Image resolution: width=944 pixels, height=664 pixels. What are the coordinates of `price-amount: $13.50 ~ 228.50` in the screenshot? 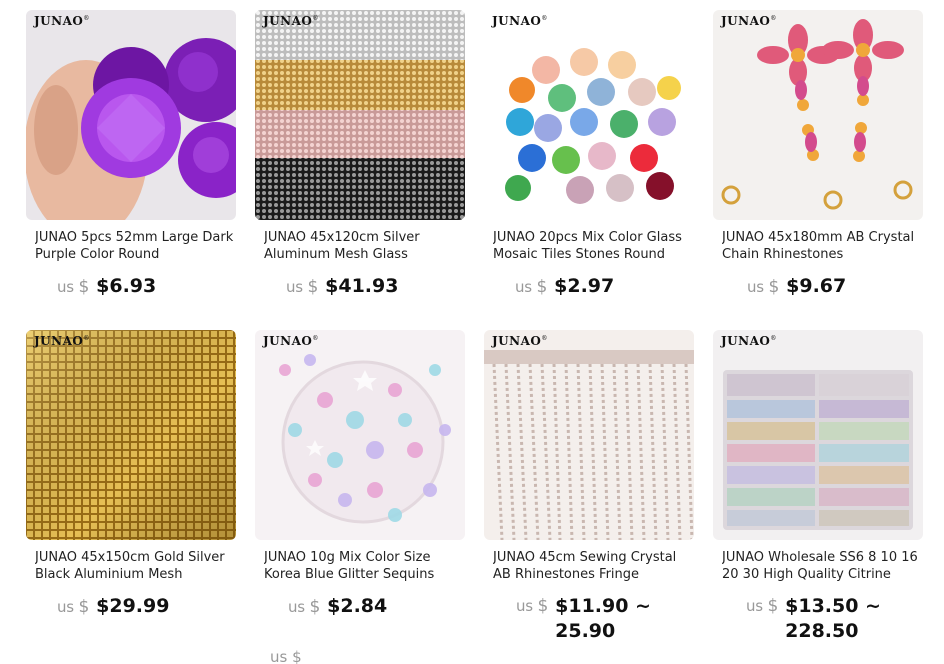 It's located at (833, 619).